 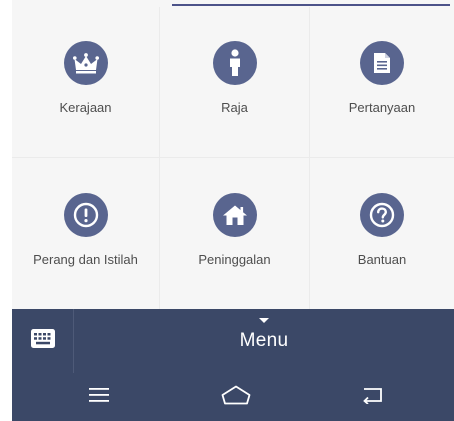 I want to click on home-icon, so click(x=236, y=397).